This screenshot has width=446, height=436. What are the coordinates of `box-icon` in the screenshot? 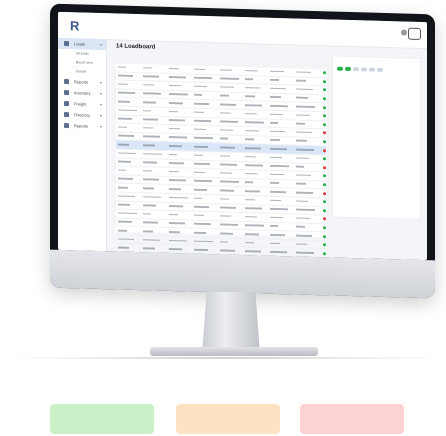 It's located at (66, 93).